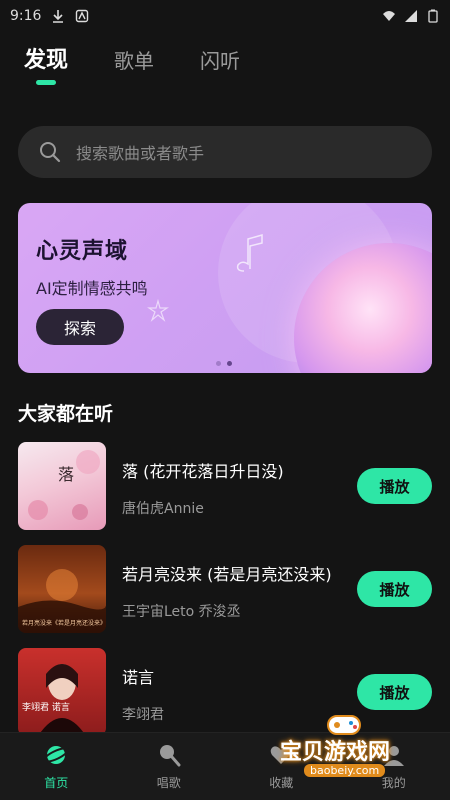 The height and width of the screenshot is (800, 450). Describe the element at coordinates (140, 153) in the screenshot. I see `search-placeholder: 搜索歌曲或者歌手` at that location.